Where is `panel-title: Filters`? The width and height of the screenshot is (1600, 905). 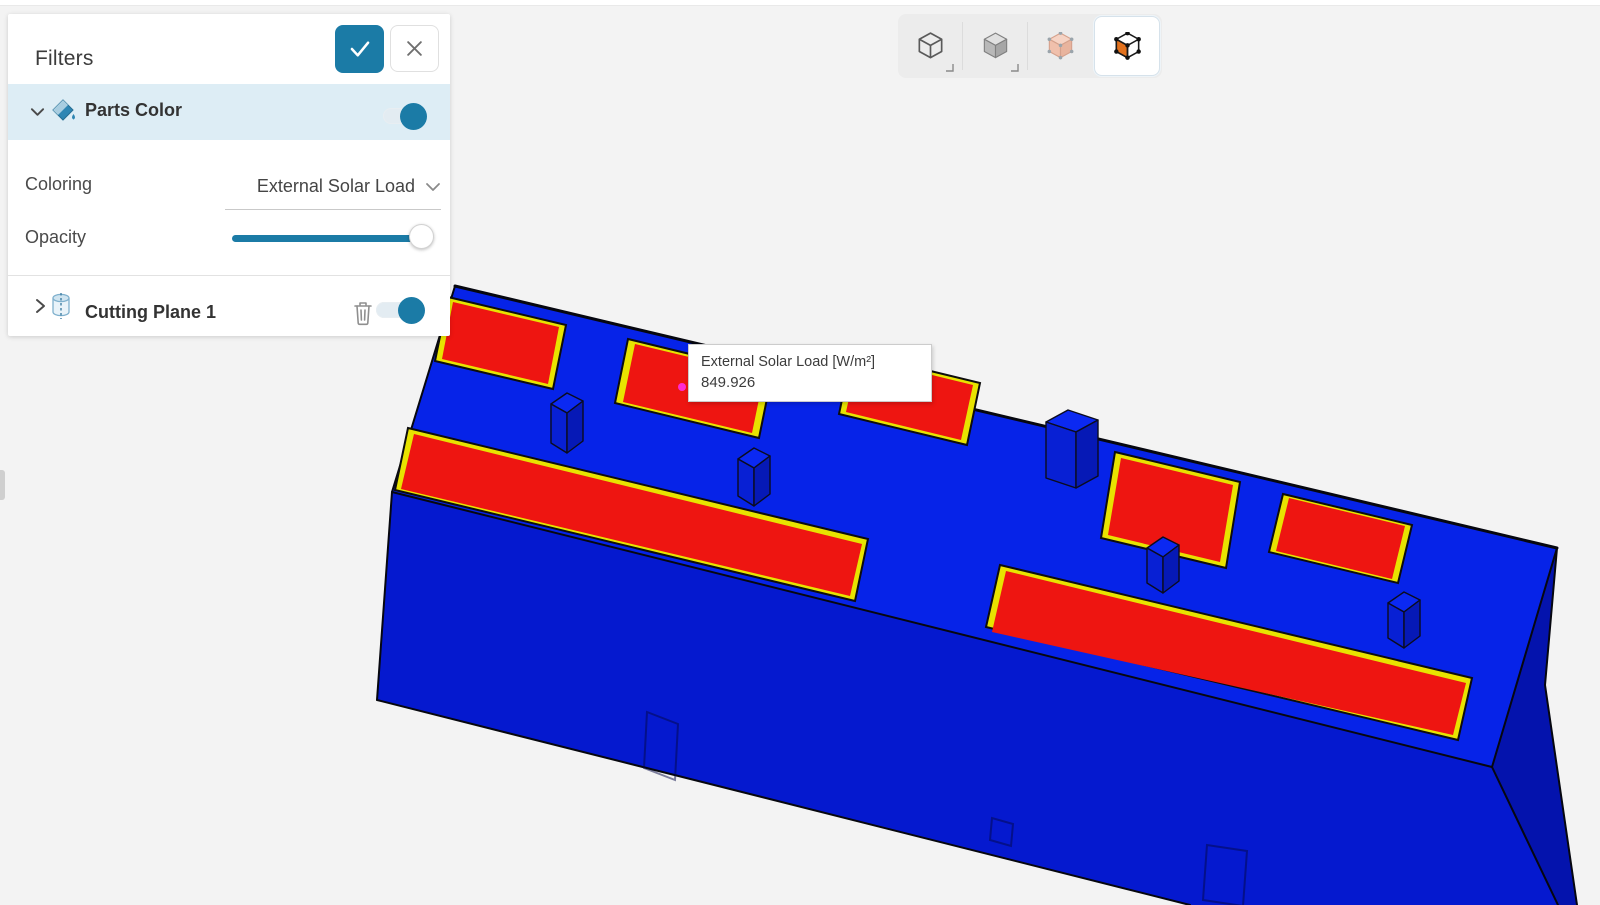
panel-title: Filters is located at coordinates (64, 58).